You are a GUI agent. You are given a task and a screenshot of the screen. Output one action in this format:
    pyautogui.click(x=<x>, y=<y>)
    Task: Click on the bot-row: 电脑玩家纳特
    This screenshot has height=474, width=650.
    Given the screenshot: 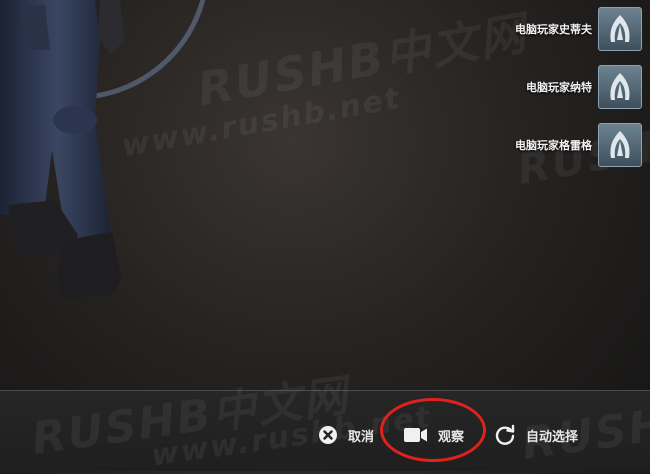 What is the action you would take?
    pyautogui.click(x=517, y=87)
    